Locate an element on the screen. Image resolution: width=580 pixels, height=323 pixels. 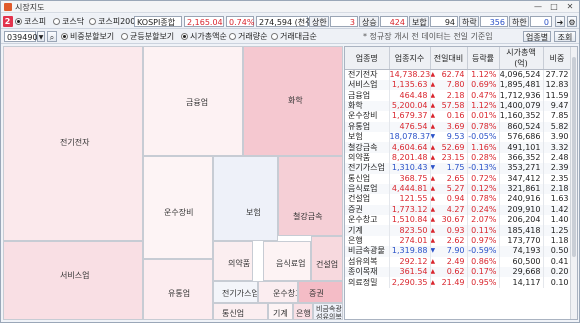
col-header-rate: 등락률 is located at coordinates (483, 58).